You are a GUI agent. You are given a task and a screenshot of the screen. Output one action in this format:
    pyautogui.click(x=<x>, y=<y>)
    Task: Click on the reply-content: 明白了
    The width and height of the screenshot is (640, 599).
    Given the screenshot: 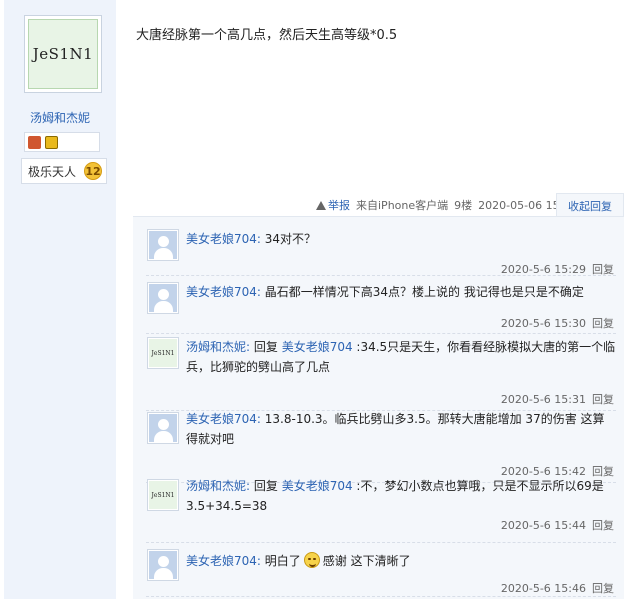 What is the action you would take?
    pyautogui.click(x=280, y=561)
    